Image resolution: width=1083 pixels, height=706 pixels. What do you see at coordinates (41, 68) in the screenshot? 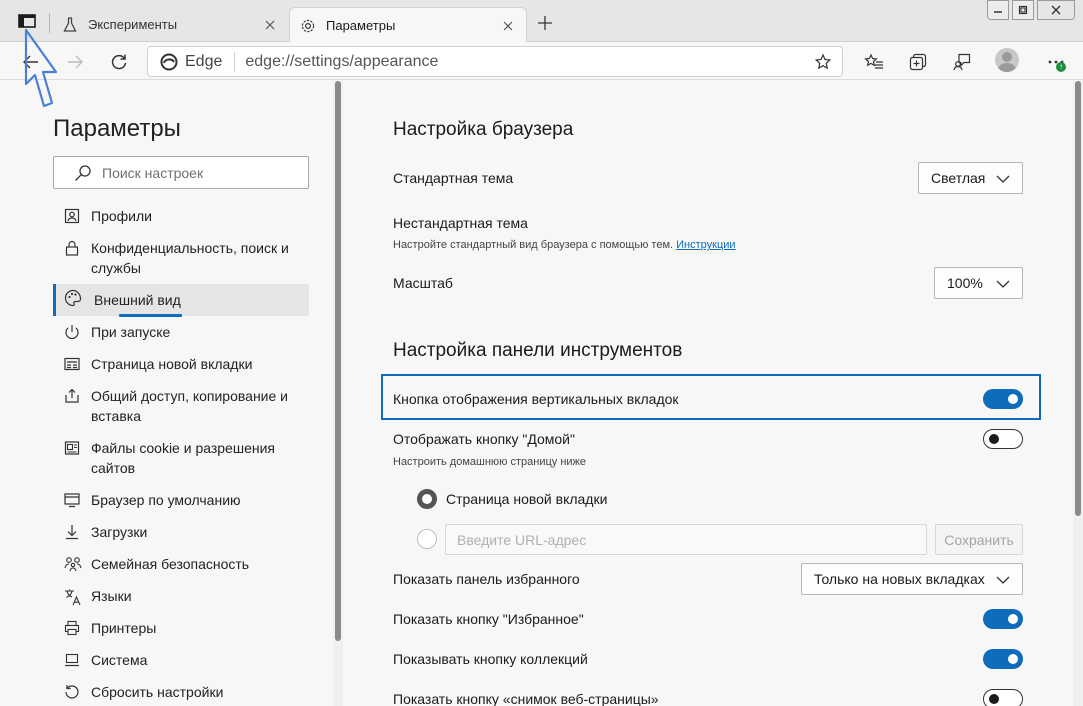
I see `annotation-arrow-icon` at bounding box center [41, 68].